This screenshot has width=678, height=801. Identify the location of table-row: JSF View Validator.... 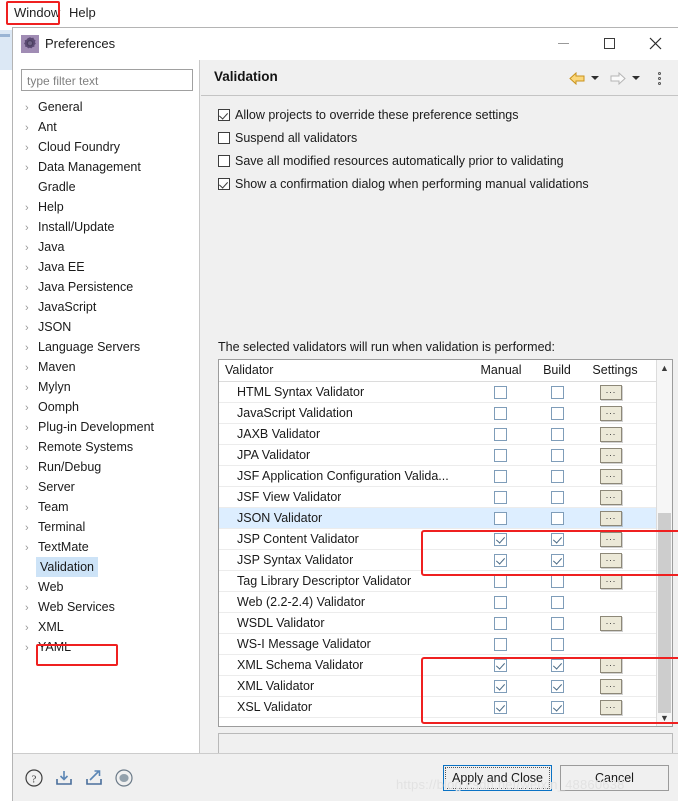
(445, 497).